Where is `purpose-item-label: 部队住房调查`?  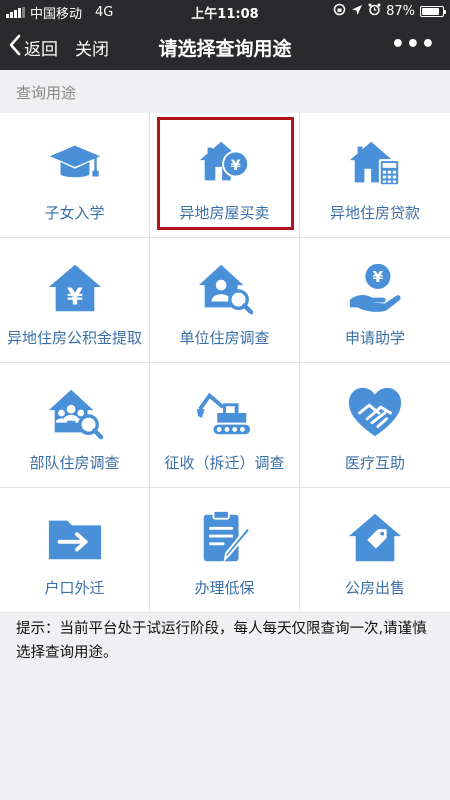
purpose-item-label: 部队住房调查 is located at coordinates (74, 463).